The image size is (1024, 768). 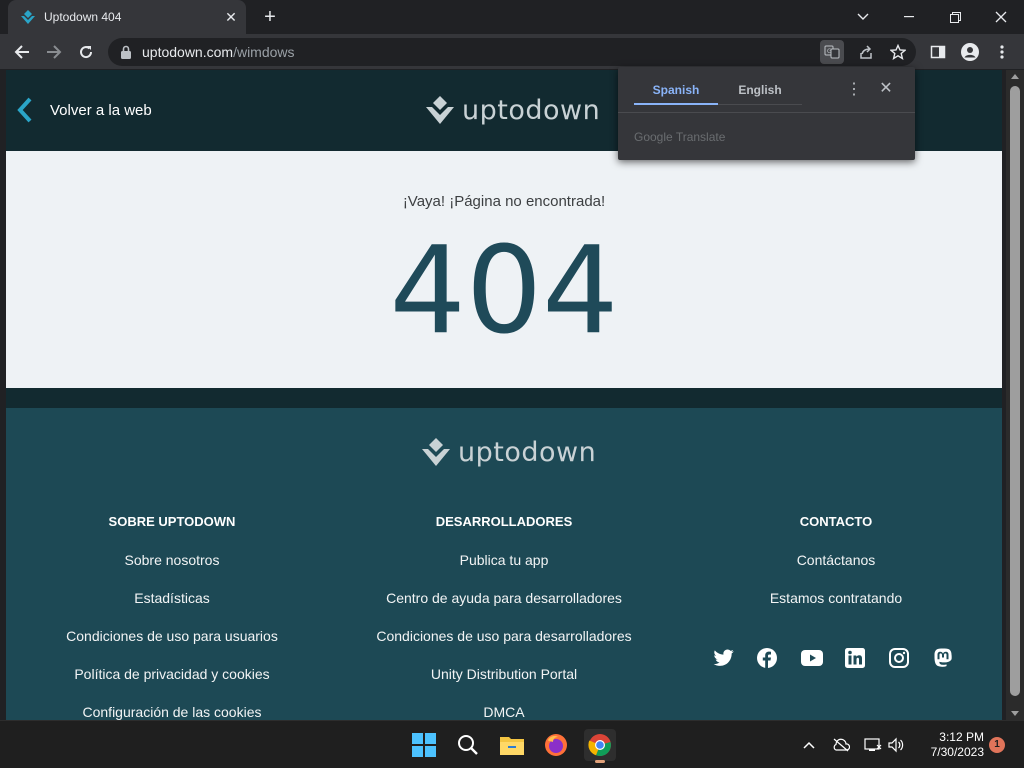 What do you see at coordinates (760, 93) in the screenshot?
I see `tab-target-language: English` at bounding box center [760, 93].